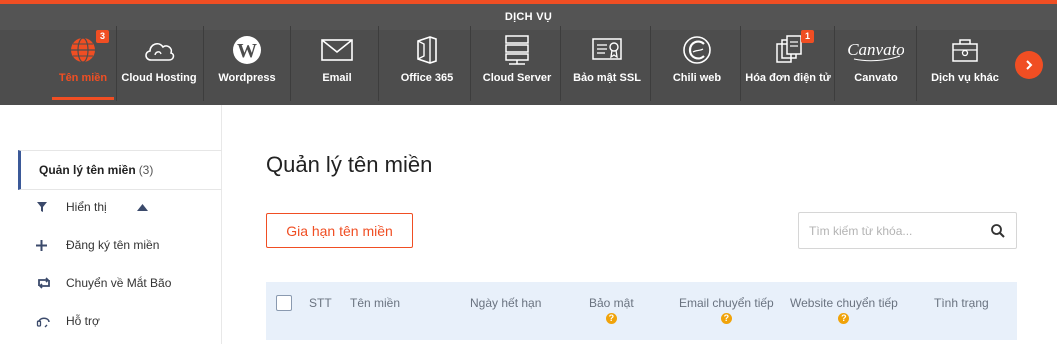 The width and height of the screenshot is (1057, 344). I want to click on service-domain: 3 Tên miền, so click(83, 63).